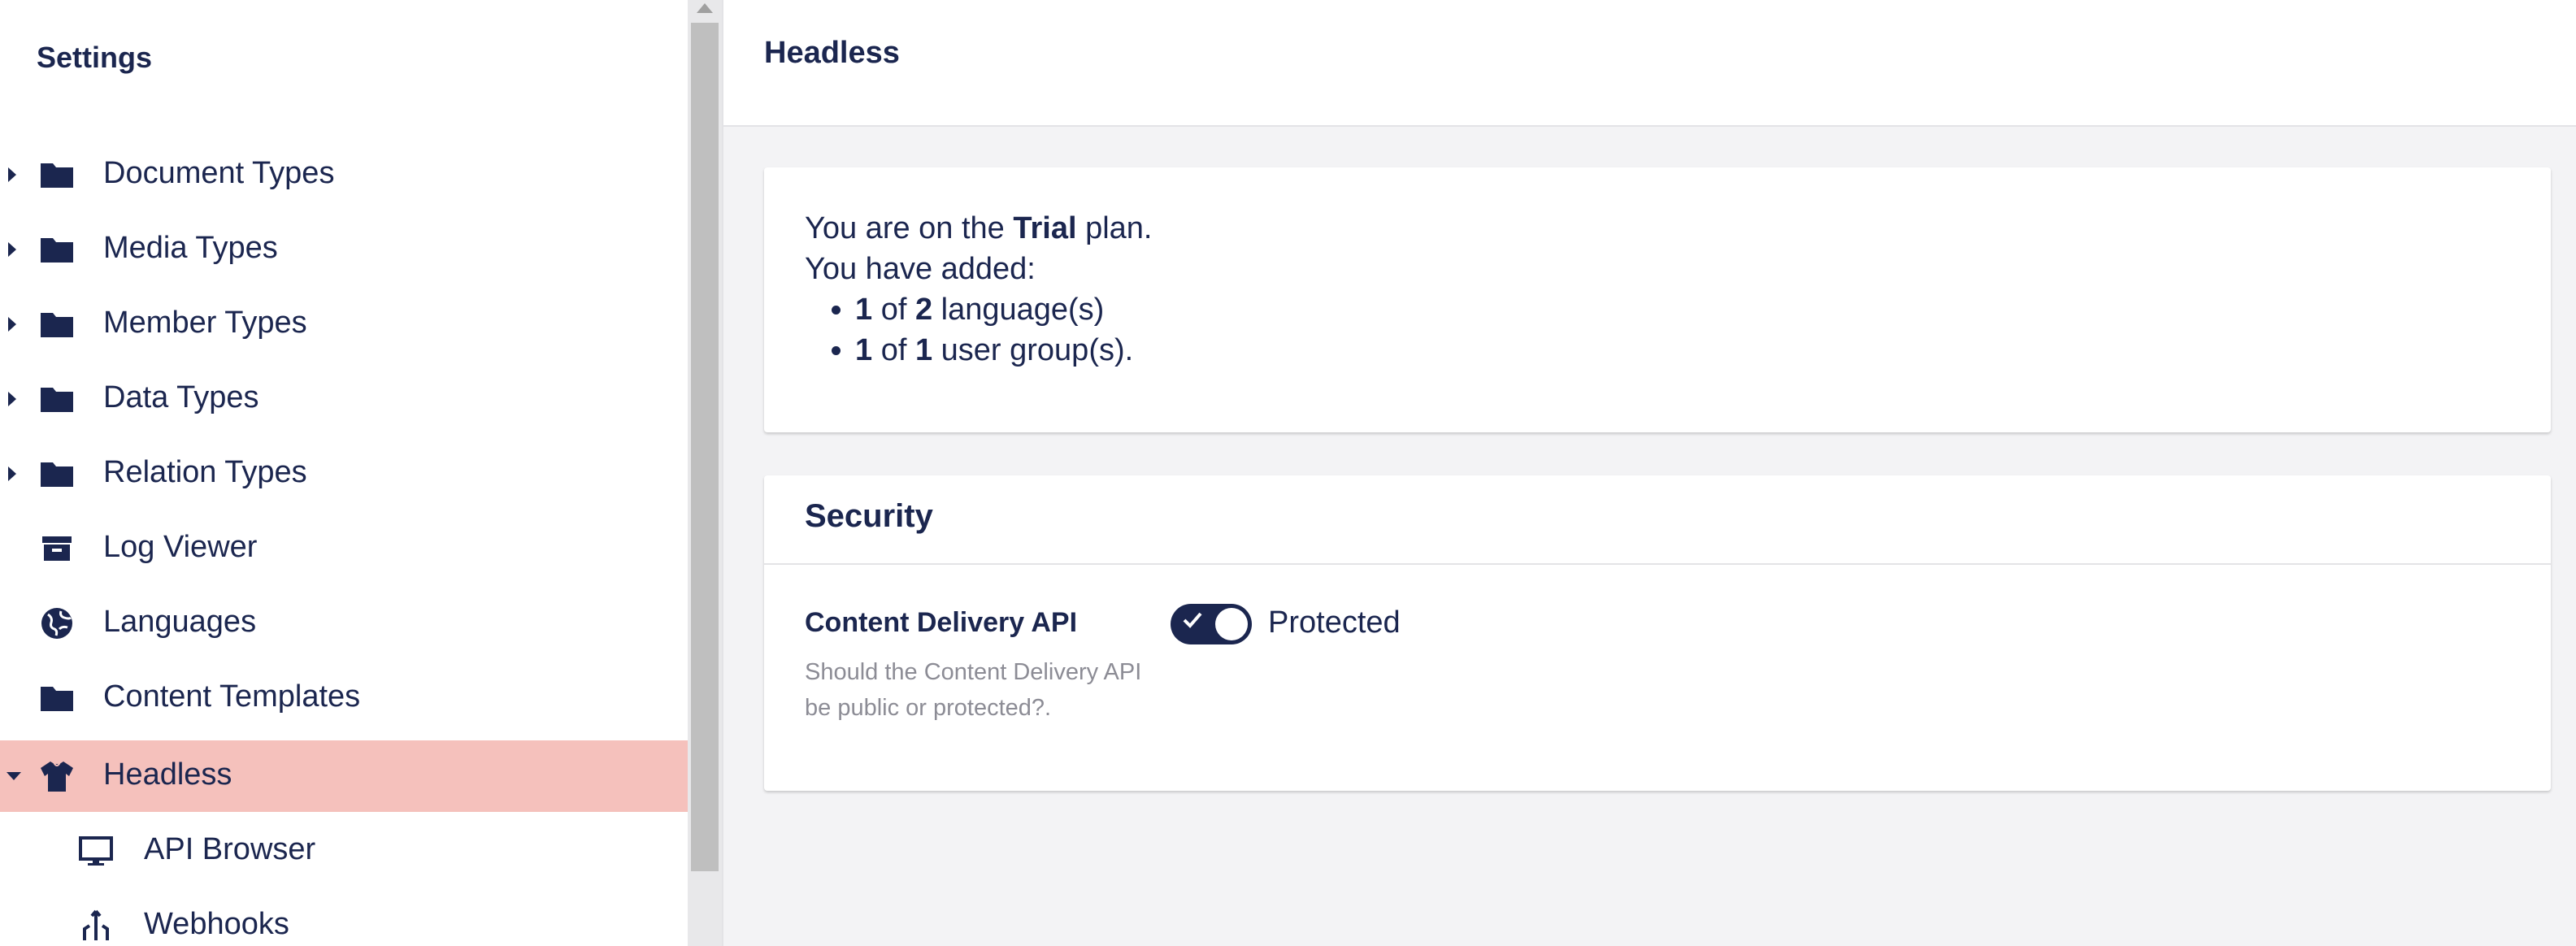 The height and width of the screenshot is (946, 2576). I want to click on globe-icon, so click(57, 623).